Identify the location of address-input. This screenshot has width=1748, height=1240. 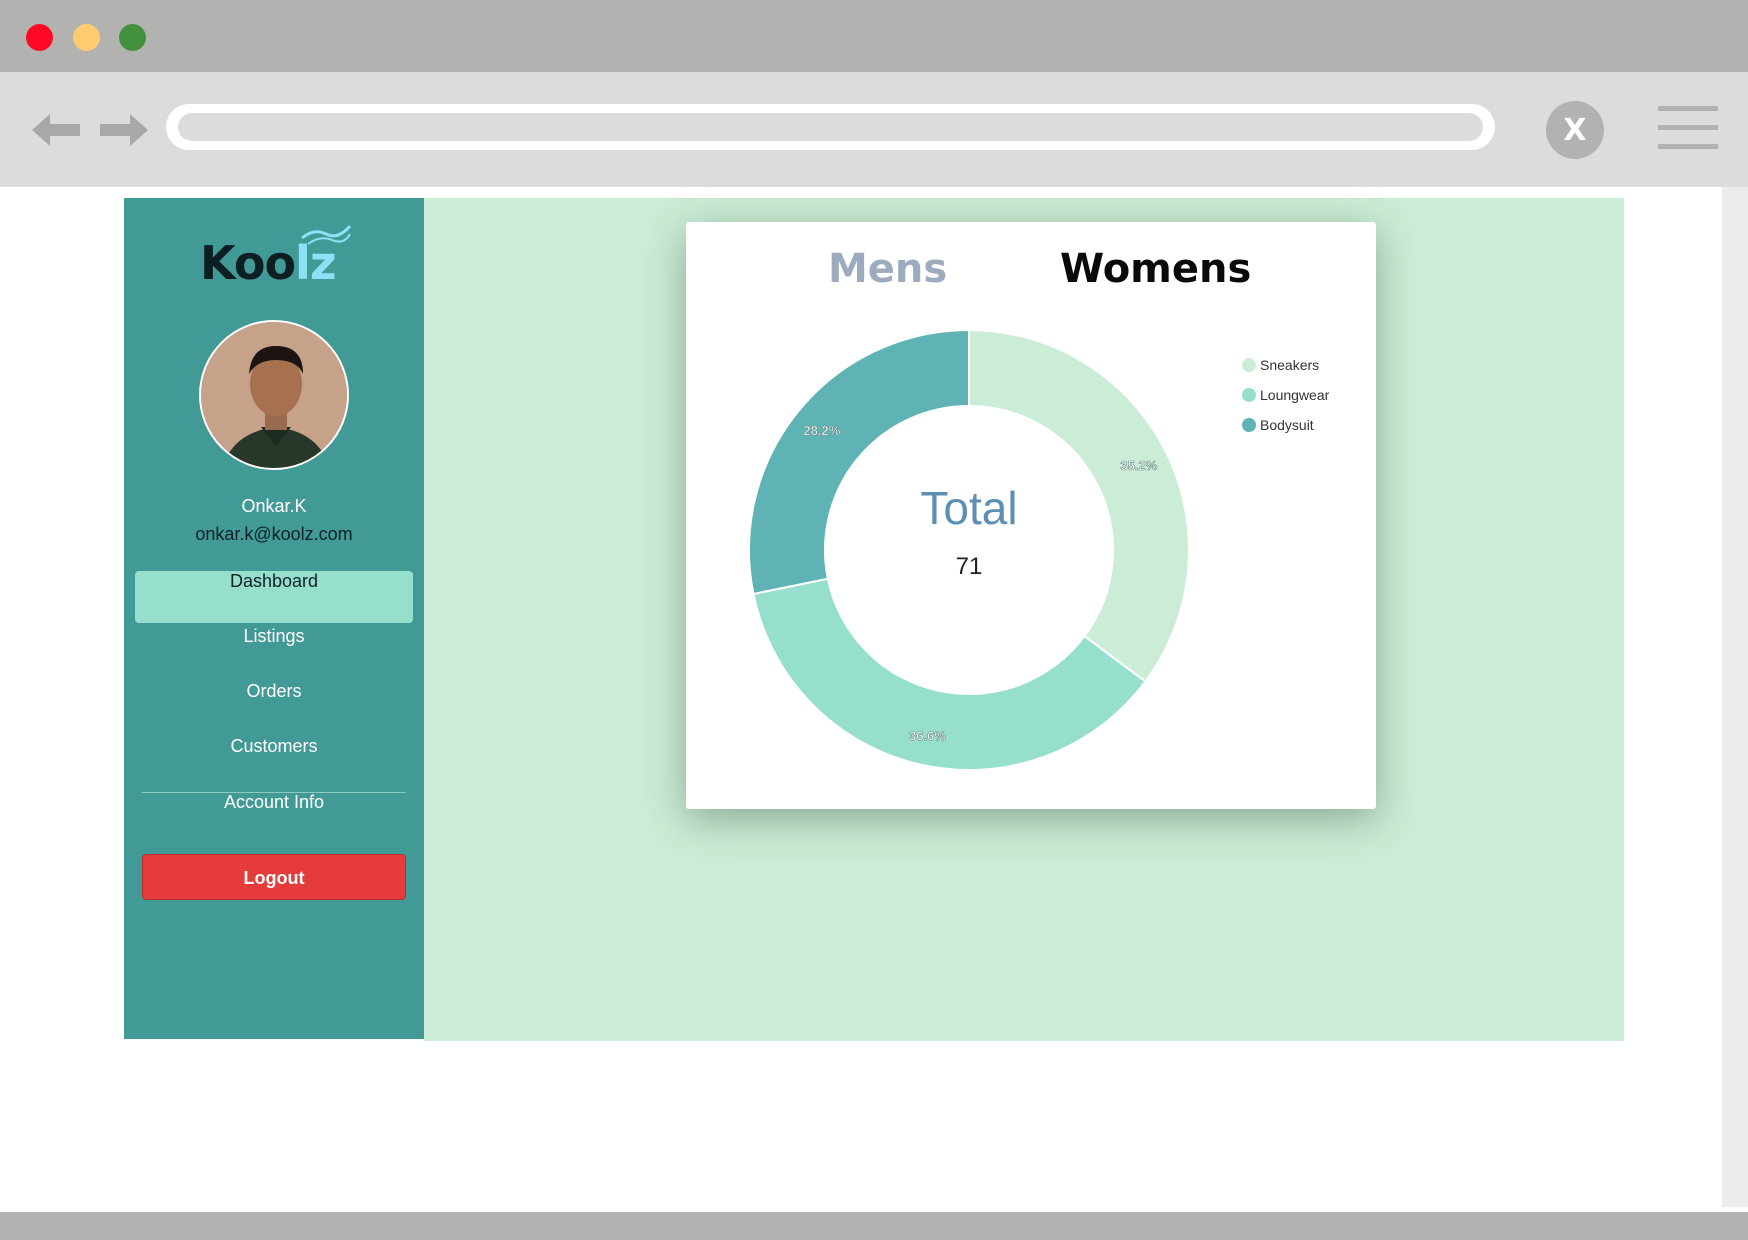
(830, 127).